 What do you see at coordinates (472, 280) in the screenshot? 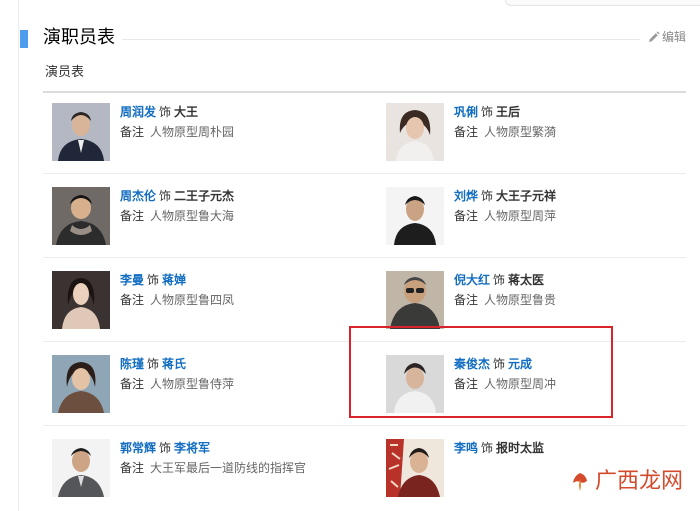
I see `actor-name-link: 倪大红` at bounding box center [472, 280].